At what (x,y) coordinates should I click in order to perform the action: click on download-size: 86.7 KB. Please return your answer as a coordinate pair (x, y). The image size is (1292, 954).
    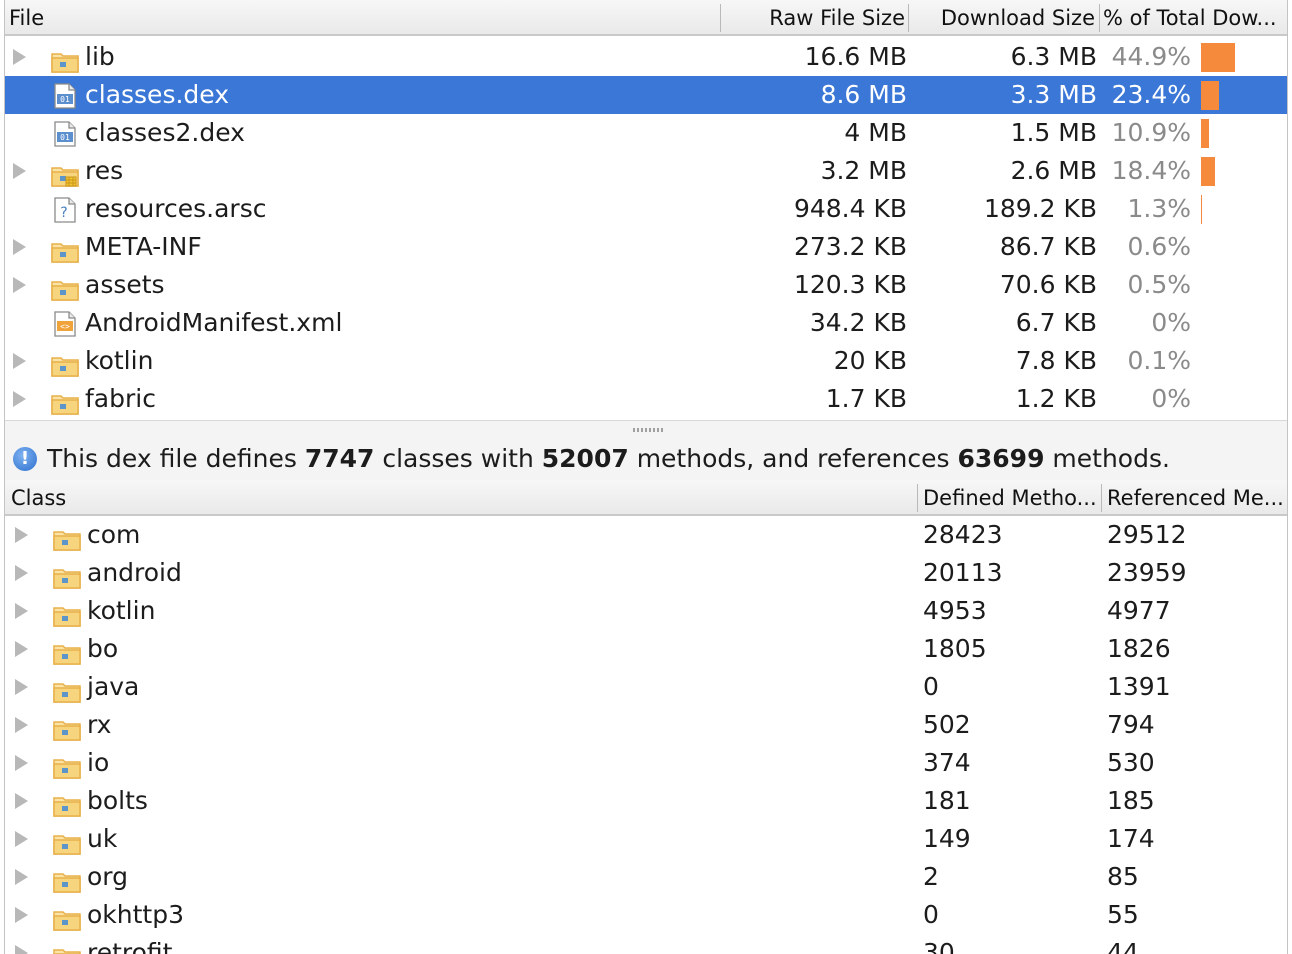
    Looking at the image, I should click on (1048, 246).